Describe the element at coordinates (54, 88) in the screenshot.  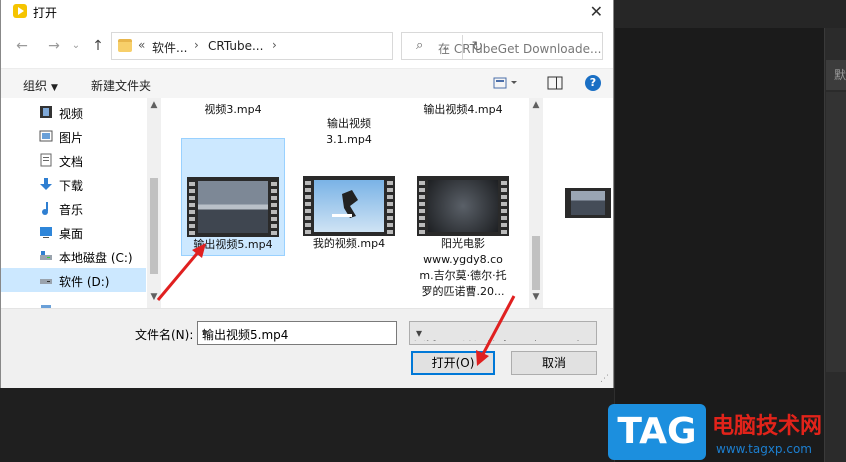
I see `caret-down-icon: ▼` at that location.